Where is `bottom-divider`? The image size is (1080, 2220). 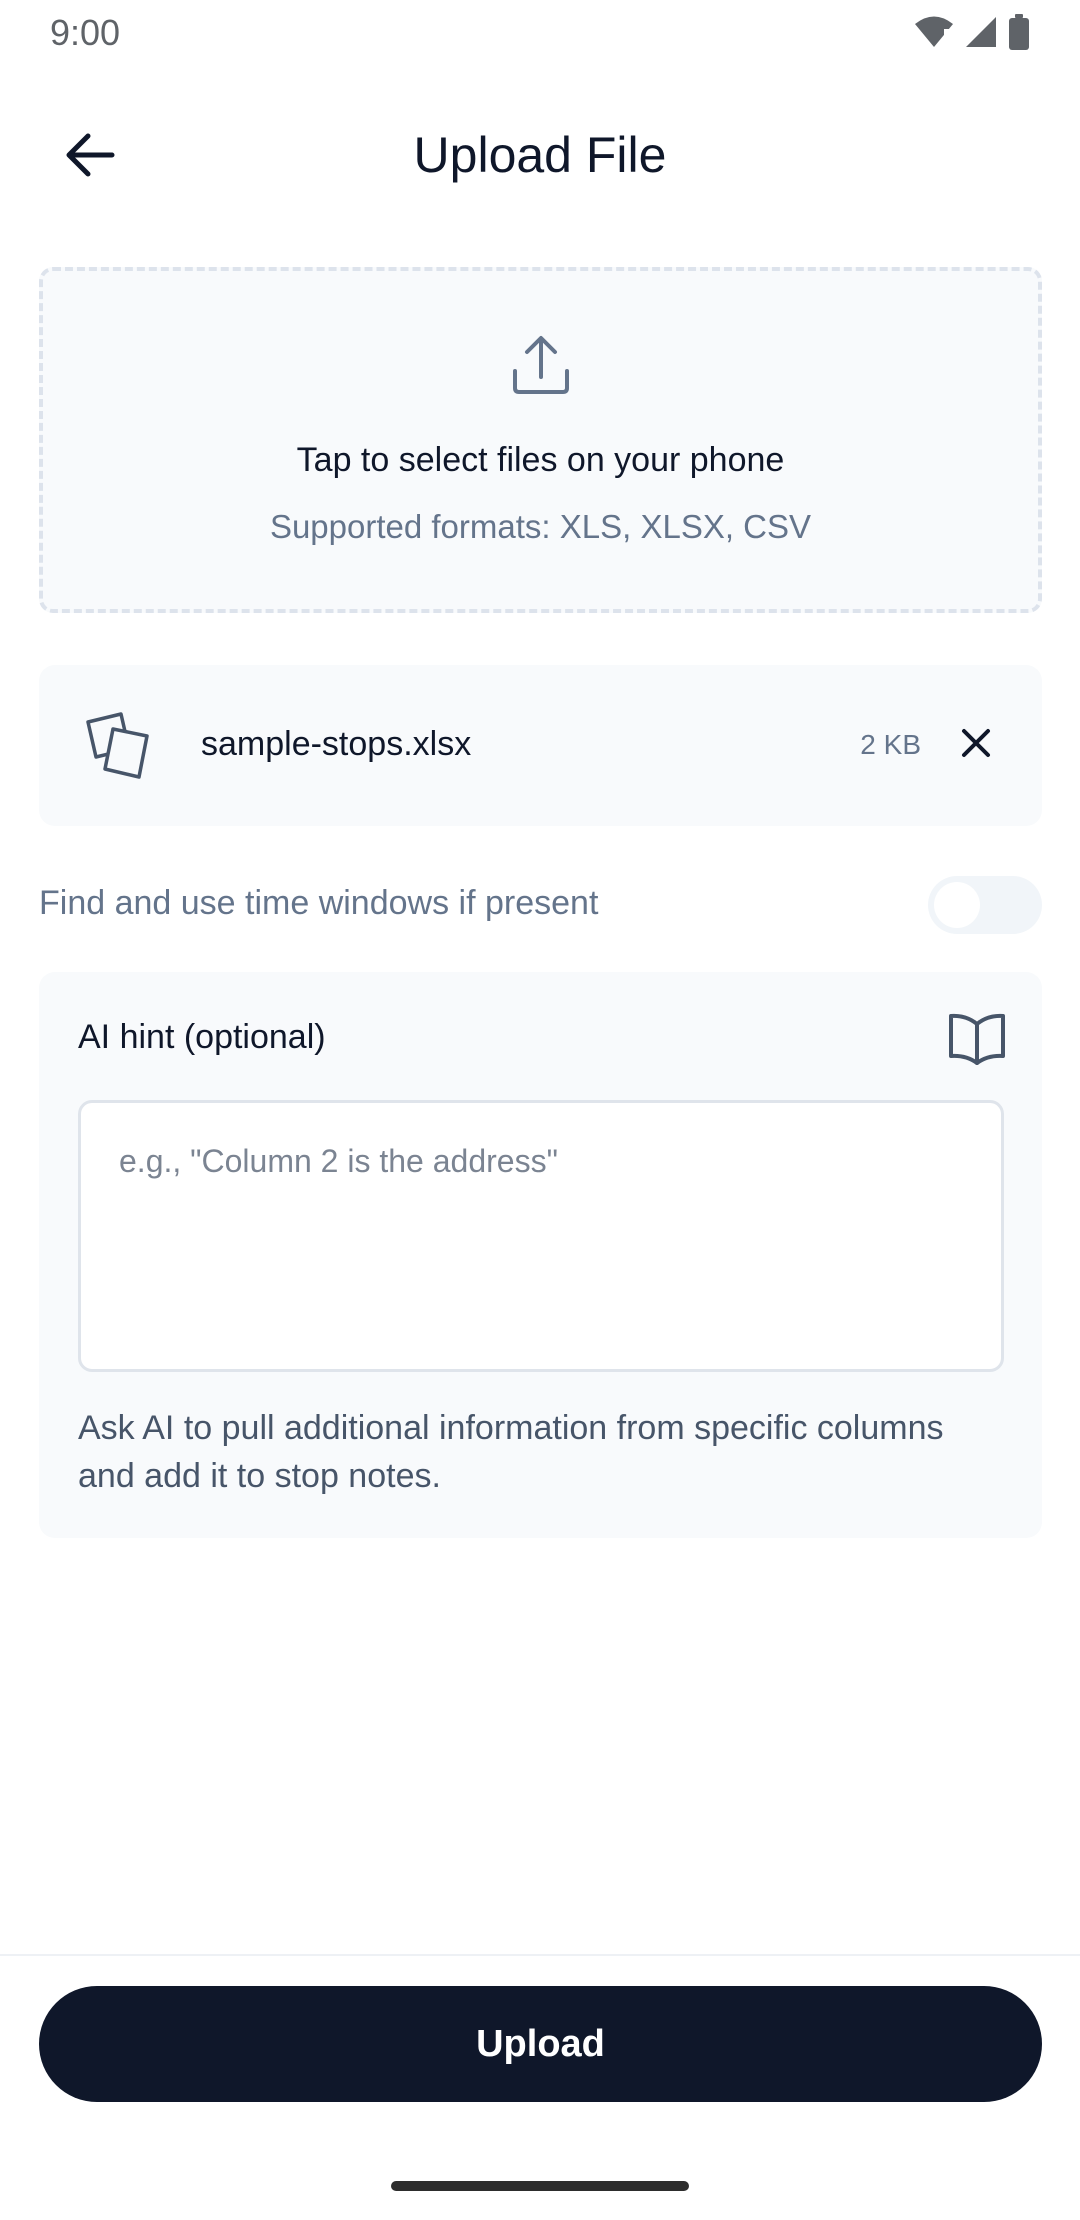 bottom-divider is located at coordinates (540, 1955).